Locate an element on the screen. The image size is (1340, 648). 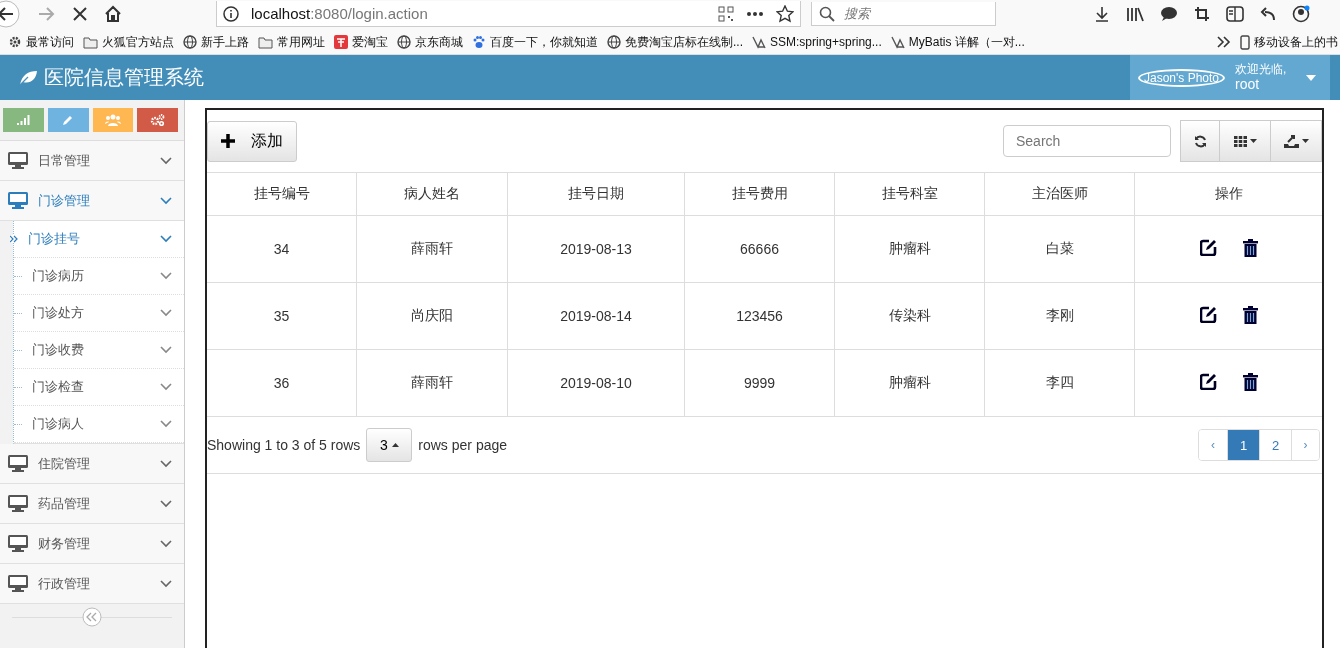
bookmark-link: 火狐官方站点 is located at coordinates (128, 42).